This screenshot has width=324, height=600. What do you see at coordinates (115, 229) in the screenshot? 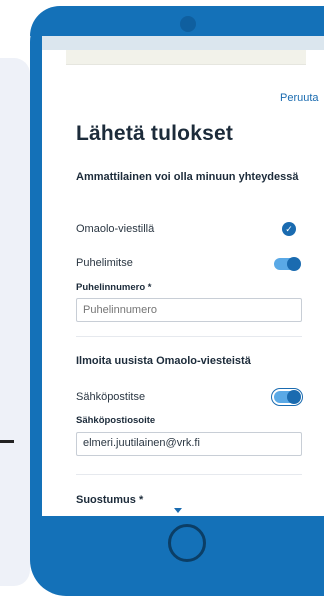
I see `omaolo-message-label: Omaolo-viestillä` at bounding box center [115, 229].